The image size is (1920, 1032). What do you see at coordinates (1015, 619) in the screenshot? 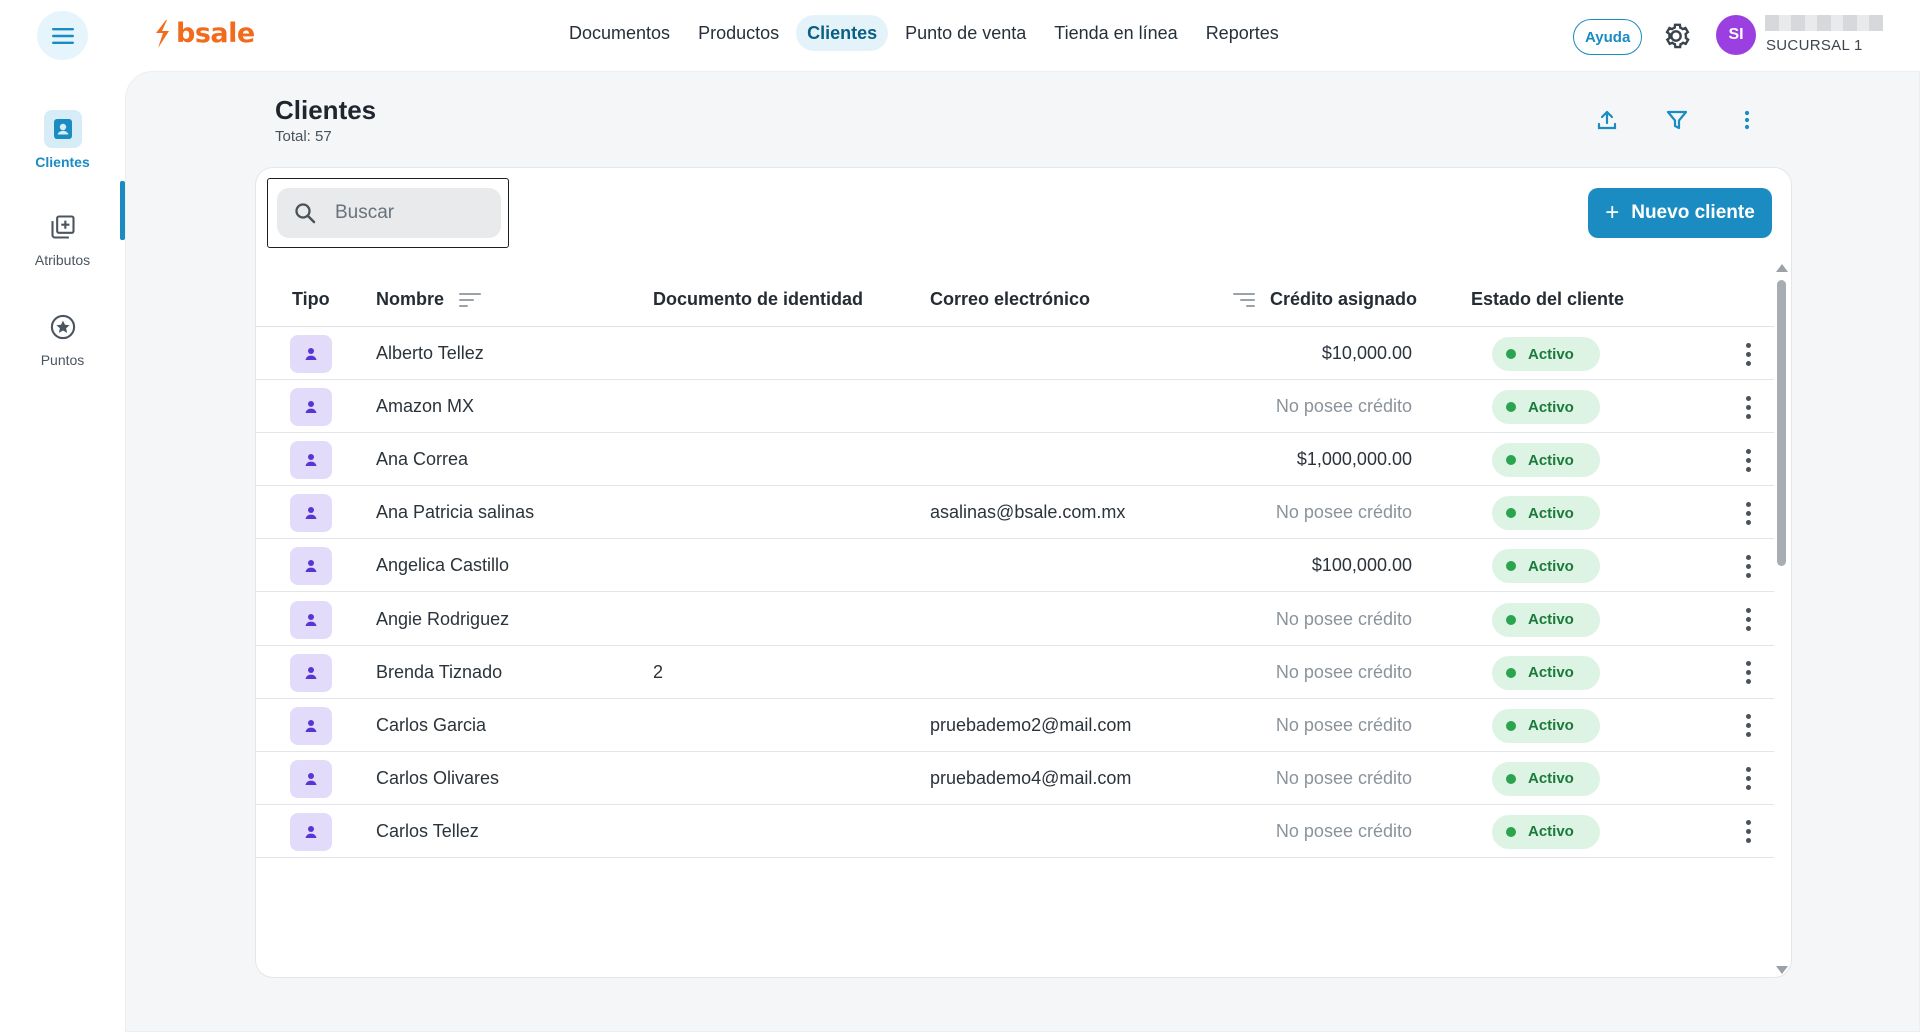
I see `table-row: Angie Rodriguez No posee crédito Activo` at bounding box center [1015, 619].